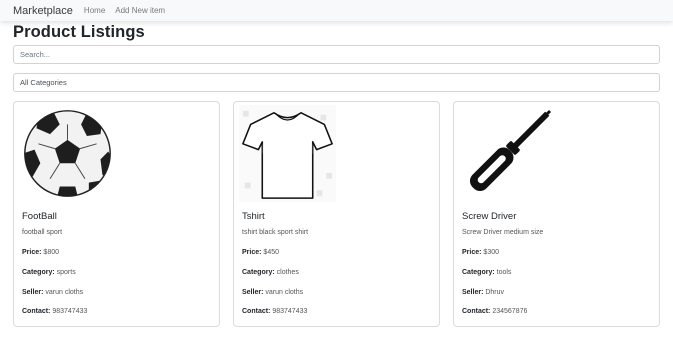 The height and width of the screenshot is (338, 673). What do you see at coordinates (51, 252) in the screenshot?
I see `price-value: $800` at bounding box center [51, 252].